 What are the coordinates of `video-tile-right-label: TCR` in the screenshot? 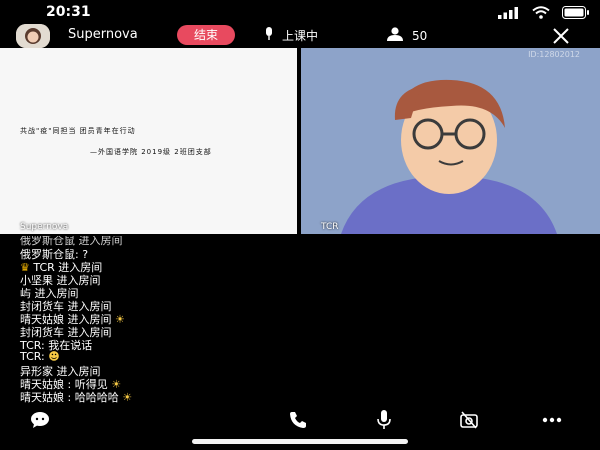 It's located at (330, 227).